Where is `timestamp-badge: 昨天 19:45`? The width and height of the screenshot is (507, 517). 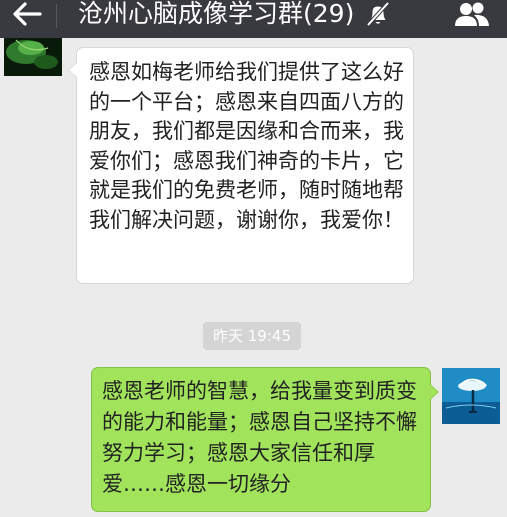 timestamp-badge: 昨天 19:45 is located at coordinates (252, 336).